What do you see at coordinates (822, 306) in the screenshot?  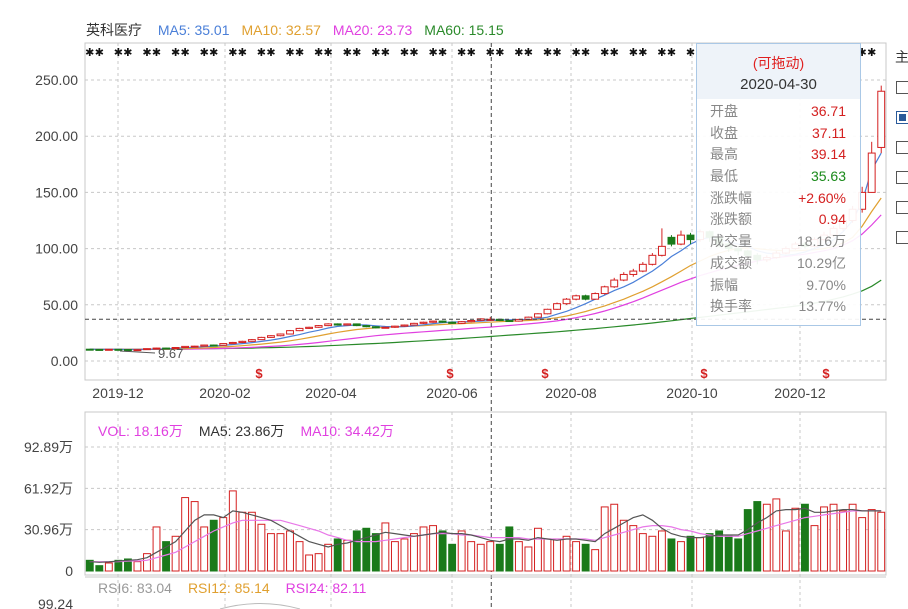 I see `tooltip-row-value: 13.77%` at bounding box center [822, 306].